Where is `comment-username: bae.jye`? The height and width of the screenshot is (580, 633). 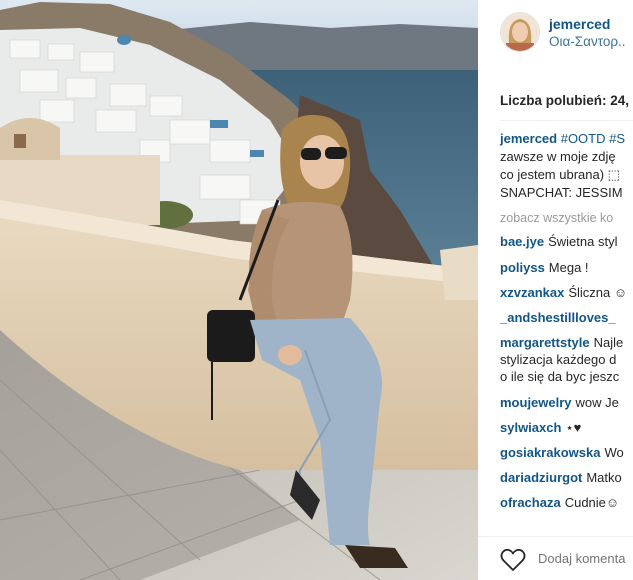 comment-username: bae.jye is located at coordinates (522, 241).